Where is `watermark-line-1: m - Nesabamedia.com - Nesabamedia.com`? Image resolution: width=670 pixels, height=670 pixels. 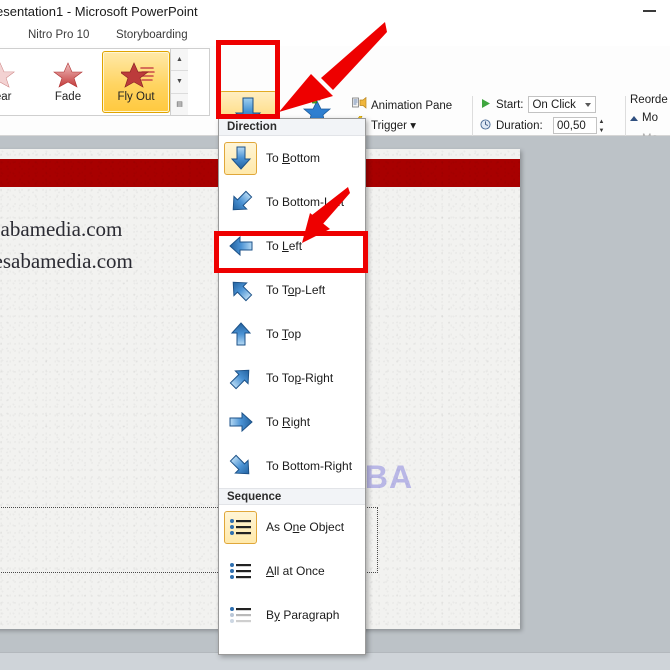
watermark-line-1: m - Nesabamedia.com - Nesabamedia.com is located at coordinates (61, 229).